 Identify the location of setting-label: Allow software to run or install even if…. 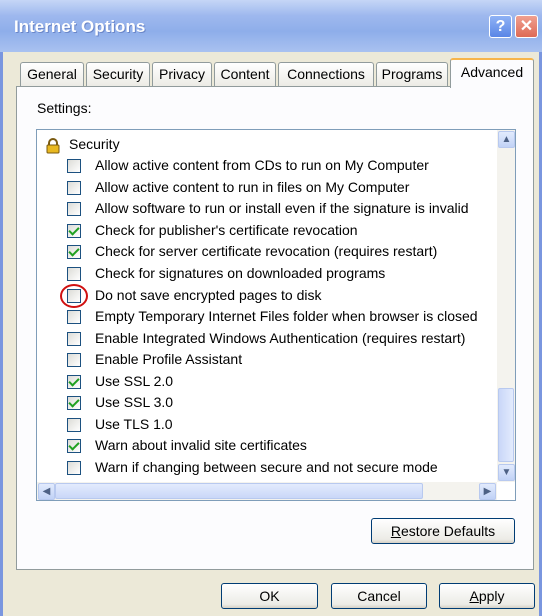
(282, 208).